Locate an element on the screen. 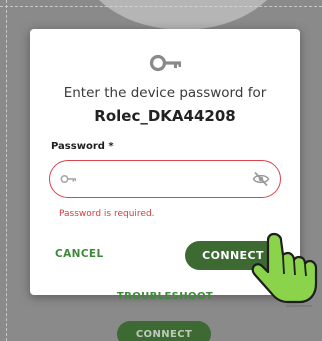 The image size is (322, 341). dashed-guide-left is located at coordinates (6, 170).